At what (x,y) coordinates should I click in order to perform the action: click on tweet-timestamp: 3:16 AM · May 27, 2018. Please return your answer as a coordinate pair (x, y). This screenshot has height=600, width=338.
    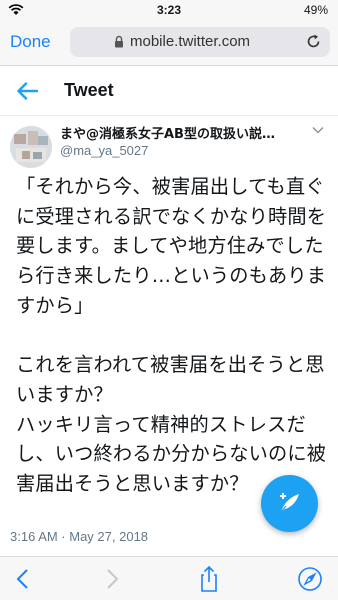
    Looking at the image, I should click on (79, 536).